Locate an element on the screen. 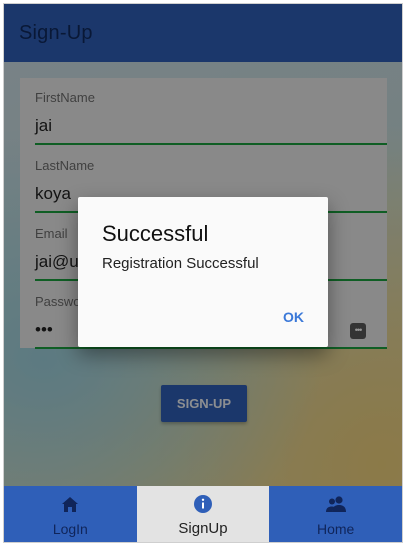 The width and height of the screenshot is (406, 546). tab-home: Home is located at coordinates (335, 514).